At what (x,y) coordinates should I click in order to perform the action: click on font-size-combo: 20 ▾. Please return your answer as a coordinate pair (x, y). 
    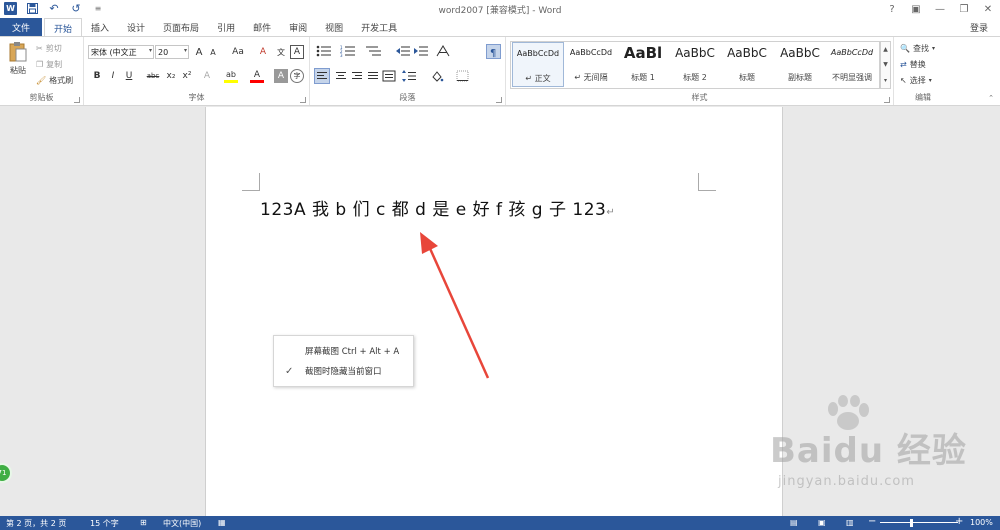
    Looking at the image, I should click on (172, 52).